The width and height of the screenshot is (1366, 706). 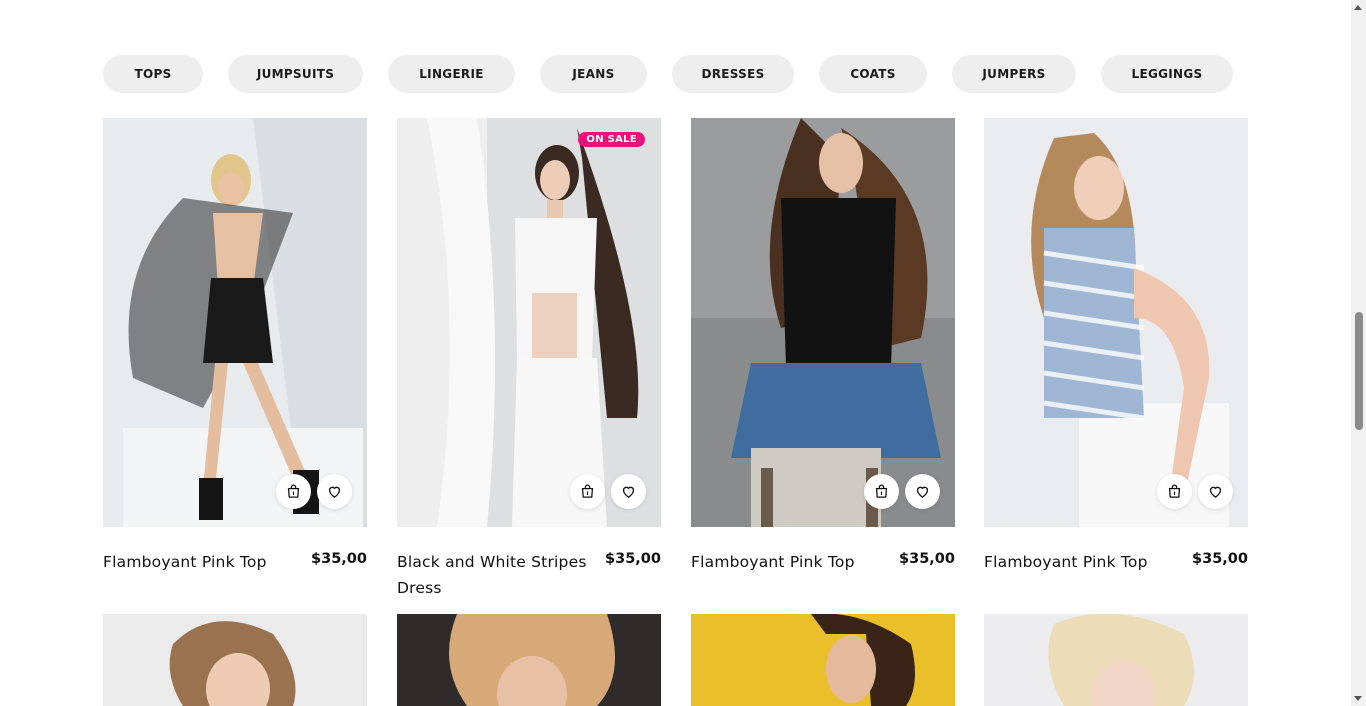 What do you see at coordinates (1358, 7) in the screenshot?
I see `scroll-up-arrow-icon` at bounding box center [1358, 7].